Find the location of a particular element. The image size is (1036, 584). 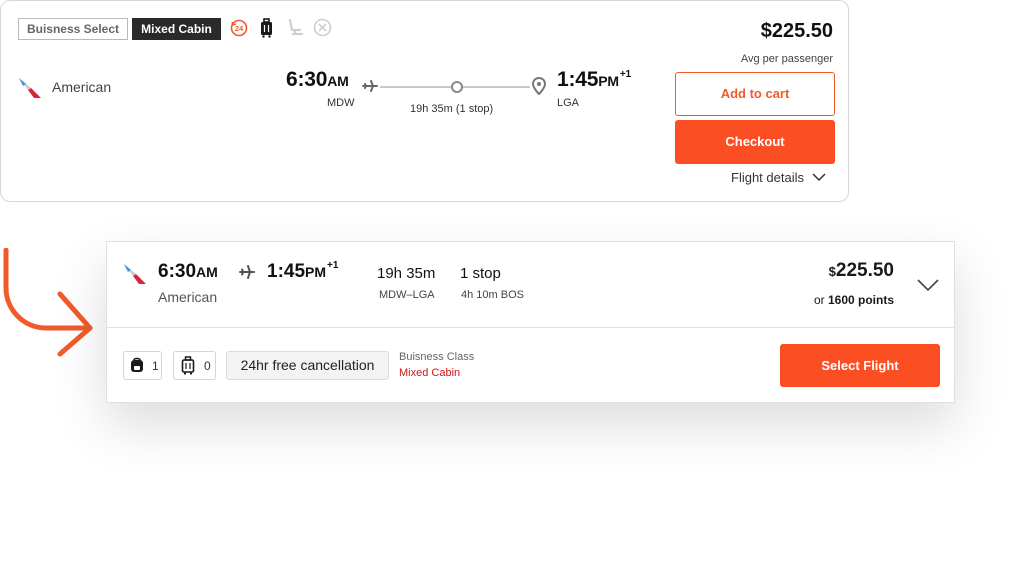

select-flight-button: Select Flight is located at coordinates (860, 365).